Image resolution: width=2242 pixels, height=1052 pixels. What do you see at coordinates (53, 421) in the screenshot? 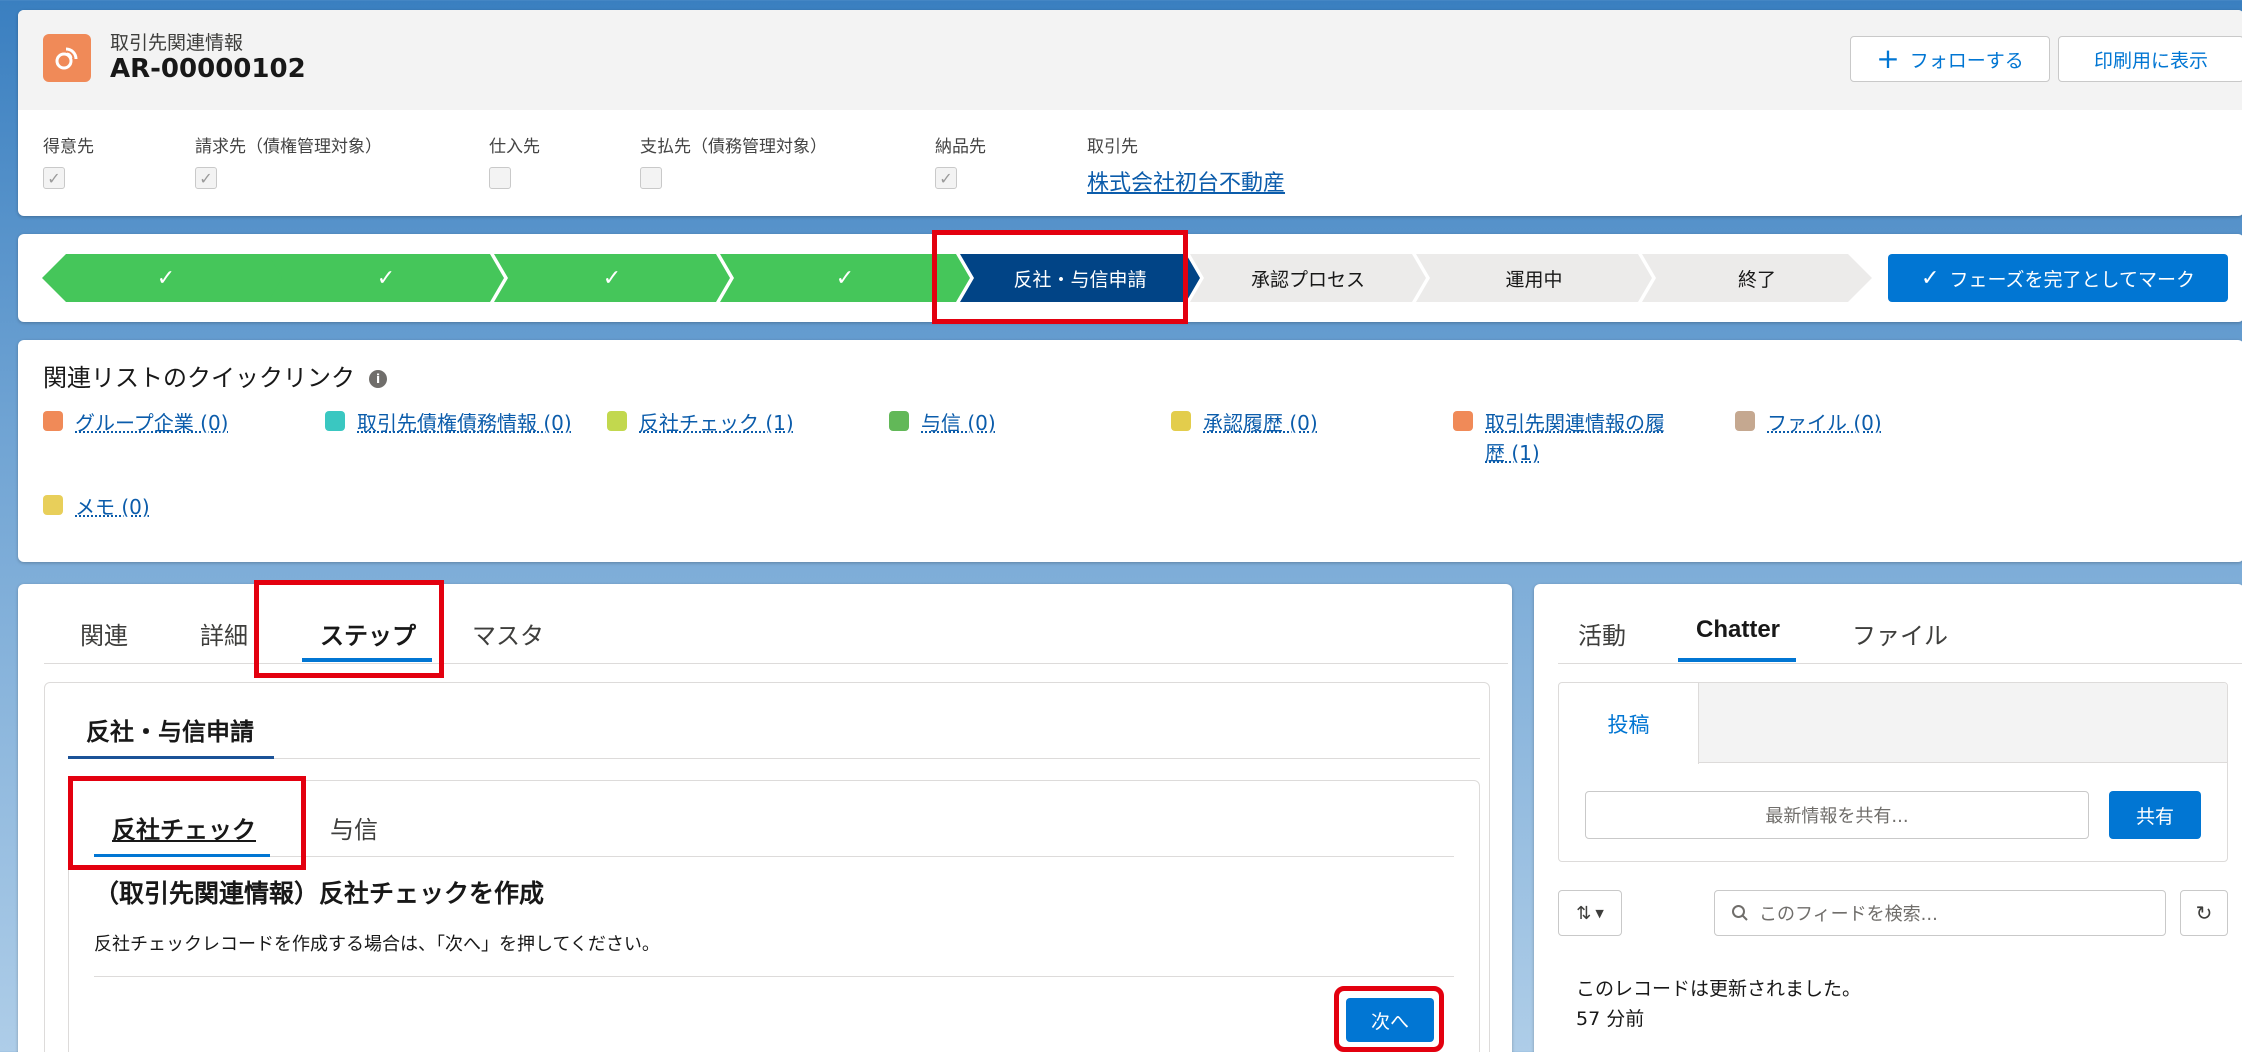
I see `group-icon` at bounding box center [53, 421].